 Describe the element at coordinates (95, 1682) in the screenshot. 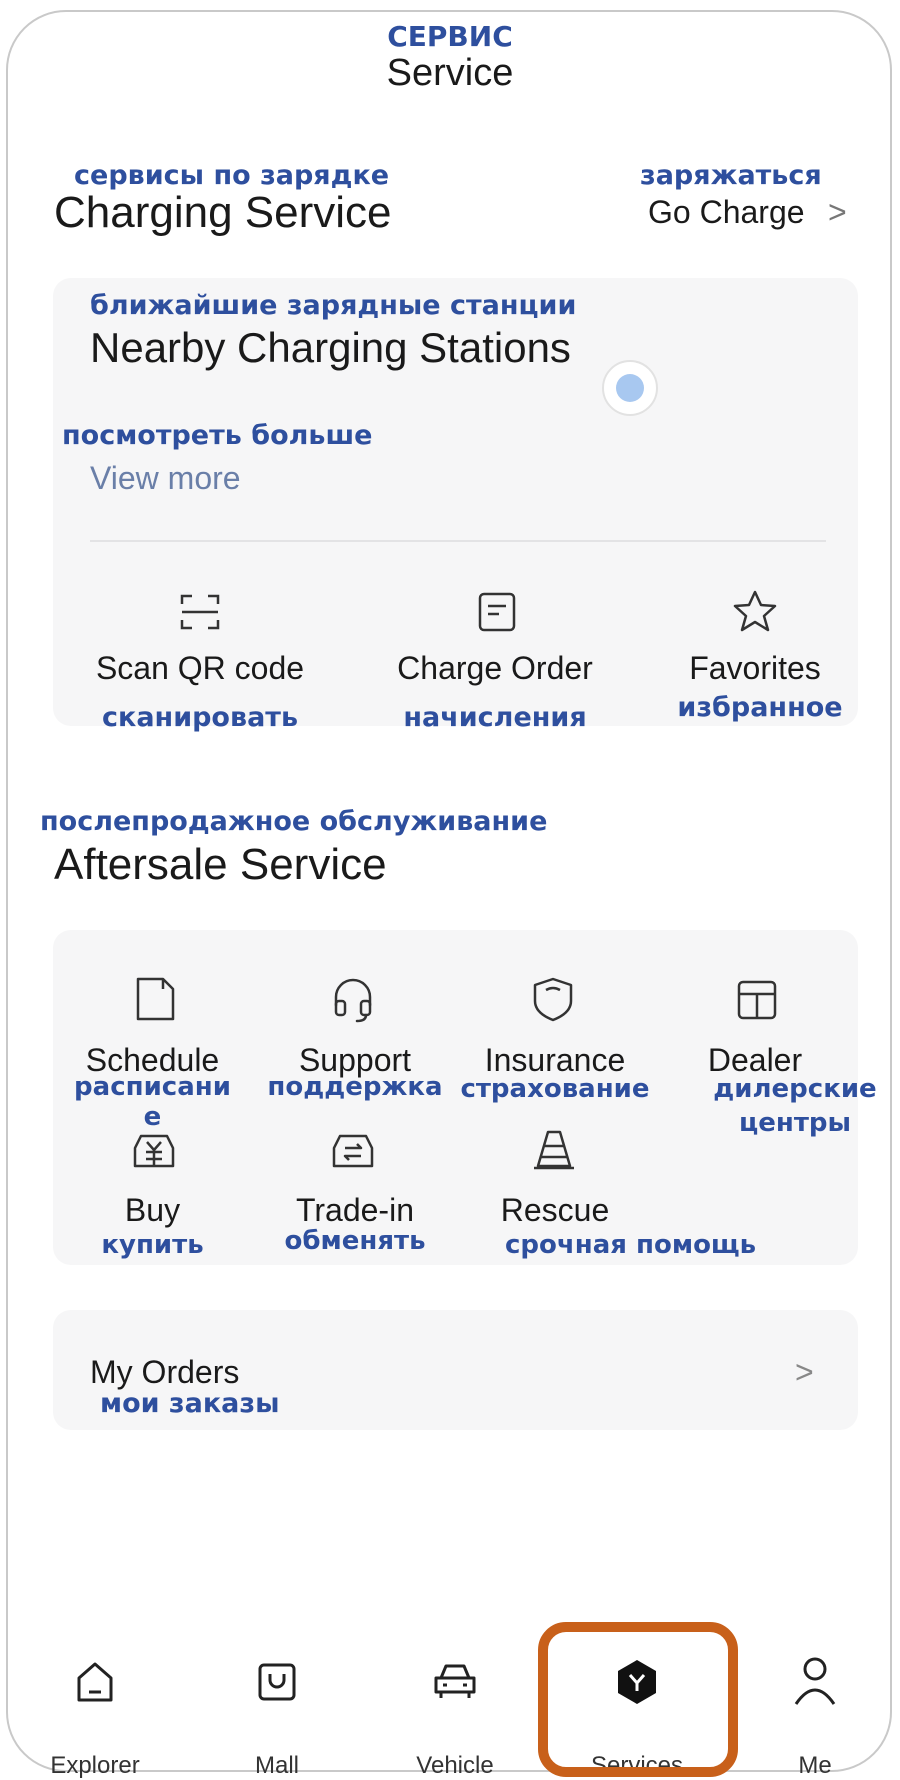

I see `home-icon` at that location.